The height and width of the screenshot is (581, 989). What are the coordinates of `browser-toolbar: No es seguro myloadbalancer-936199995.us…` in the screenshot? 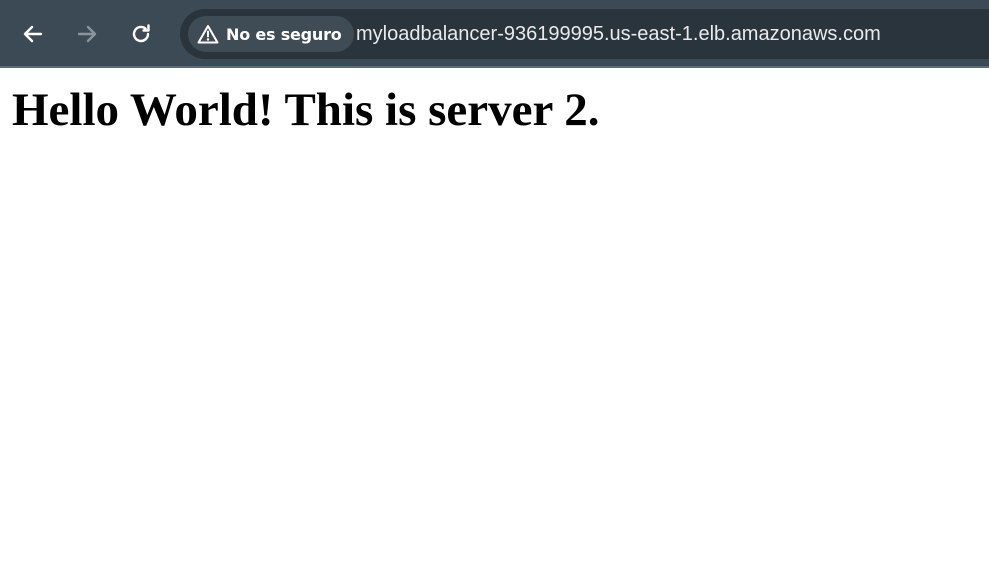 It's located at (494, 34).